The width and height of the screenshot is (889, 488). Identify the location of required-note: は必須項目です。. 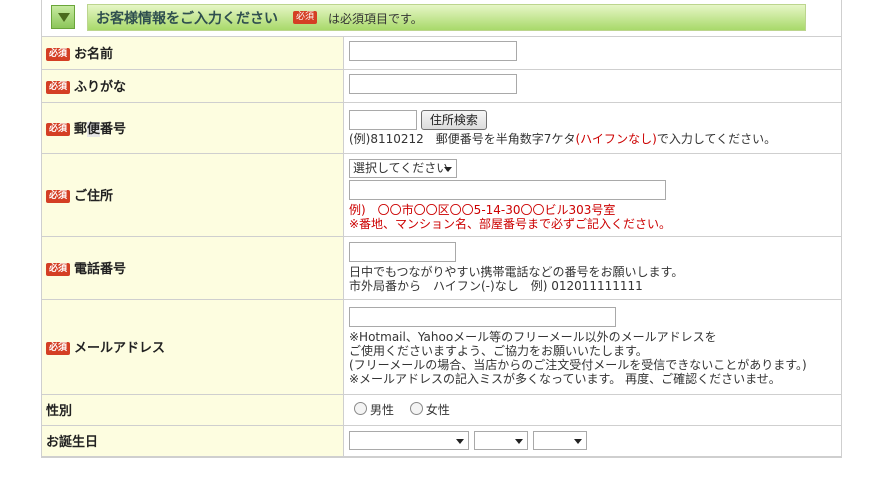
(375, 19).